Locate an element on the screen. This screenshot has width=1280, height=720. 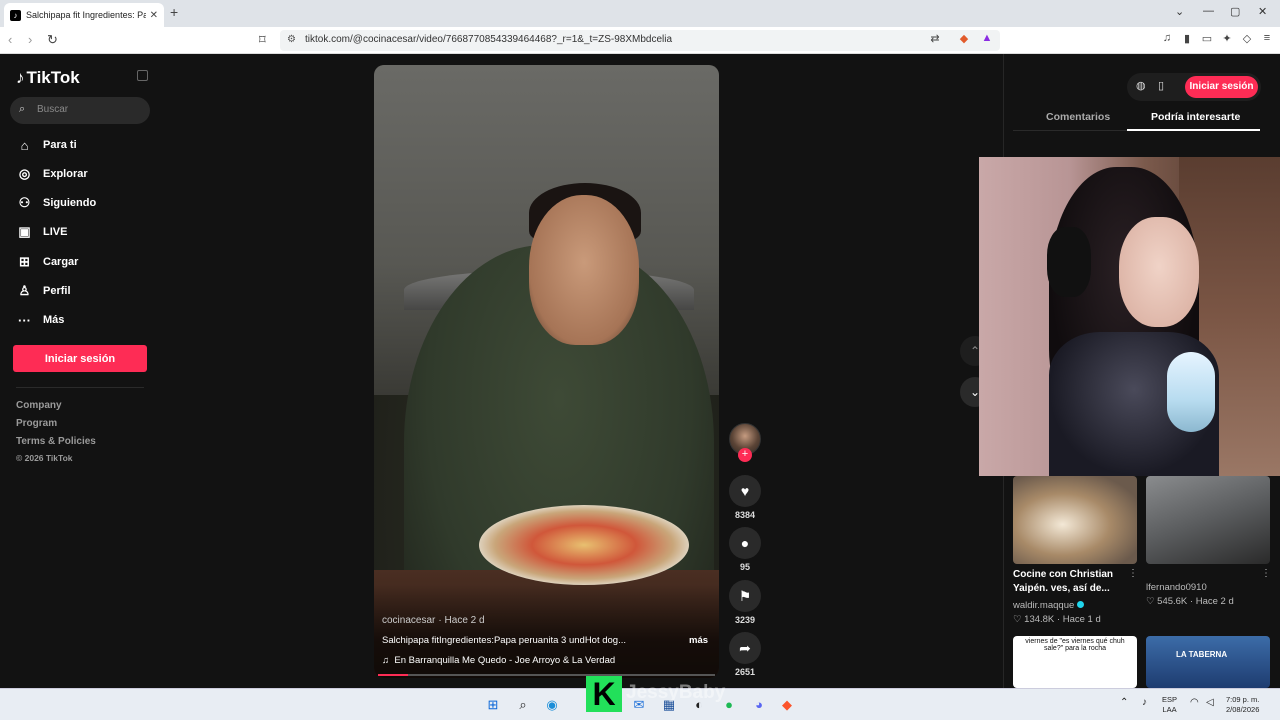
tiktok-note-icon: ♪ is located at coordinates (20, 77).